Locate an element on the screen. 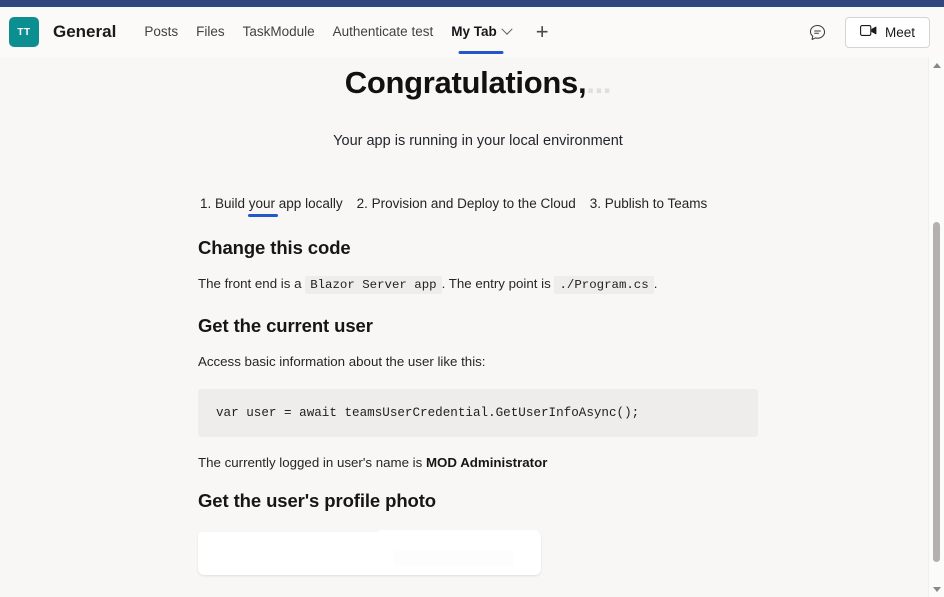  tab-authenticate-test: Authenticate test is located at coordinates (383, 32).